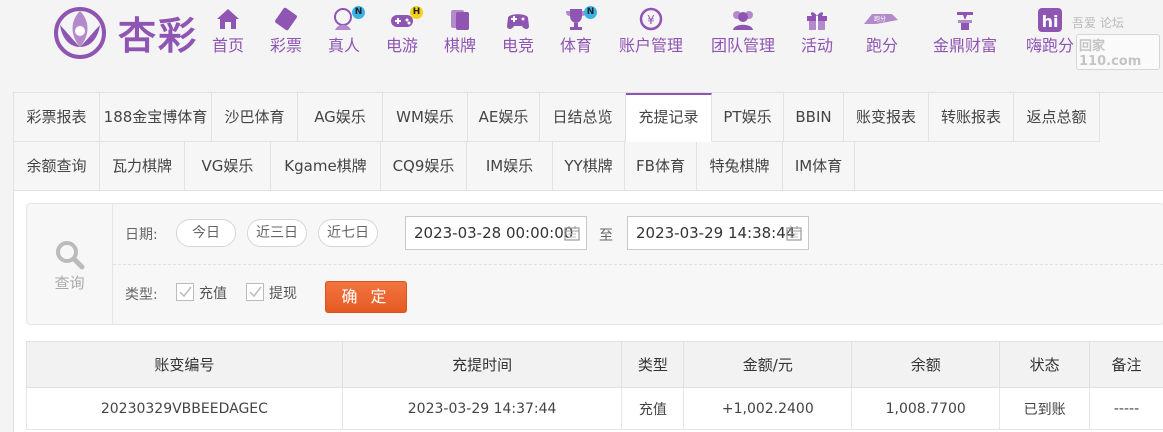  I want to click on tab-r1-9: BBIN, so click(814, 117).